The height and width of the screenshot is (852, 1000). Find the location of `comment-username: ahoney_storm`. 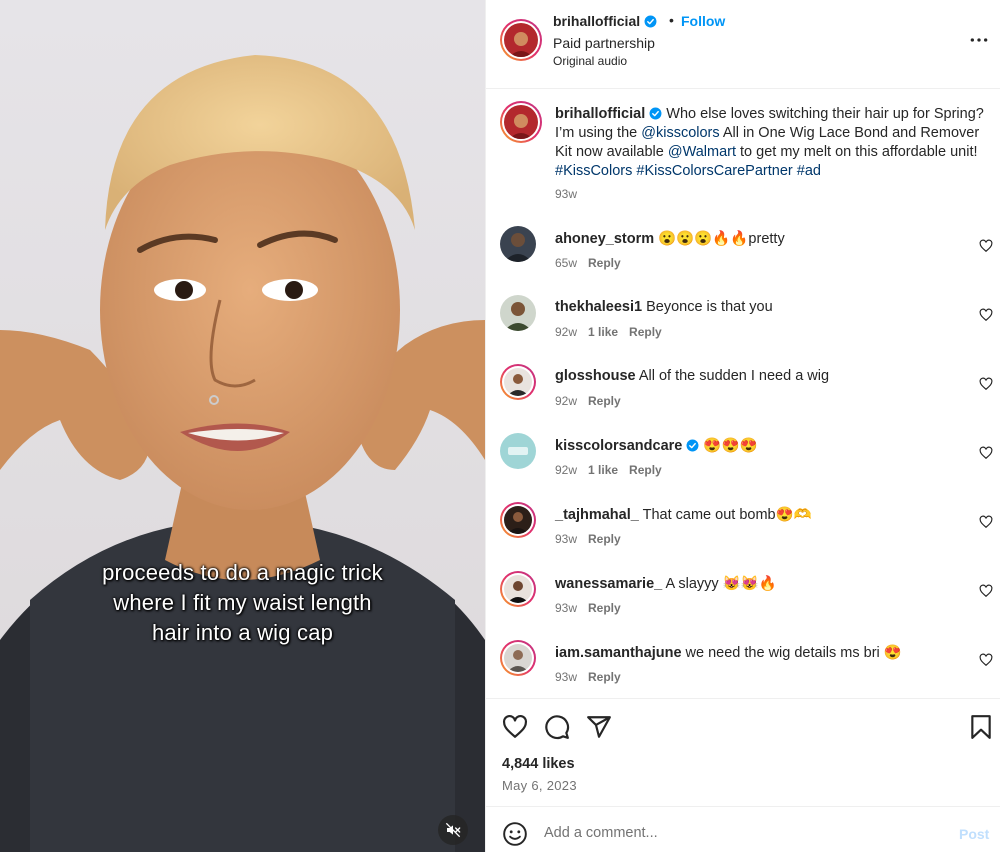

comment-username: ahoney_storm is located at coordinates (604, 239).